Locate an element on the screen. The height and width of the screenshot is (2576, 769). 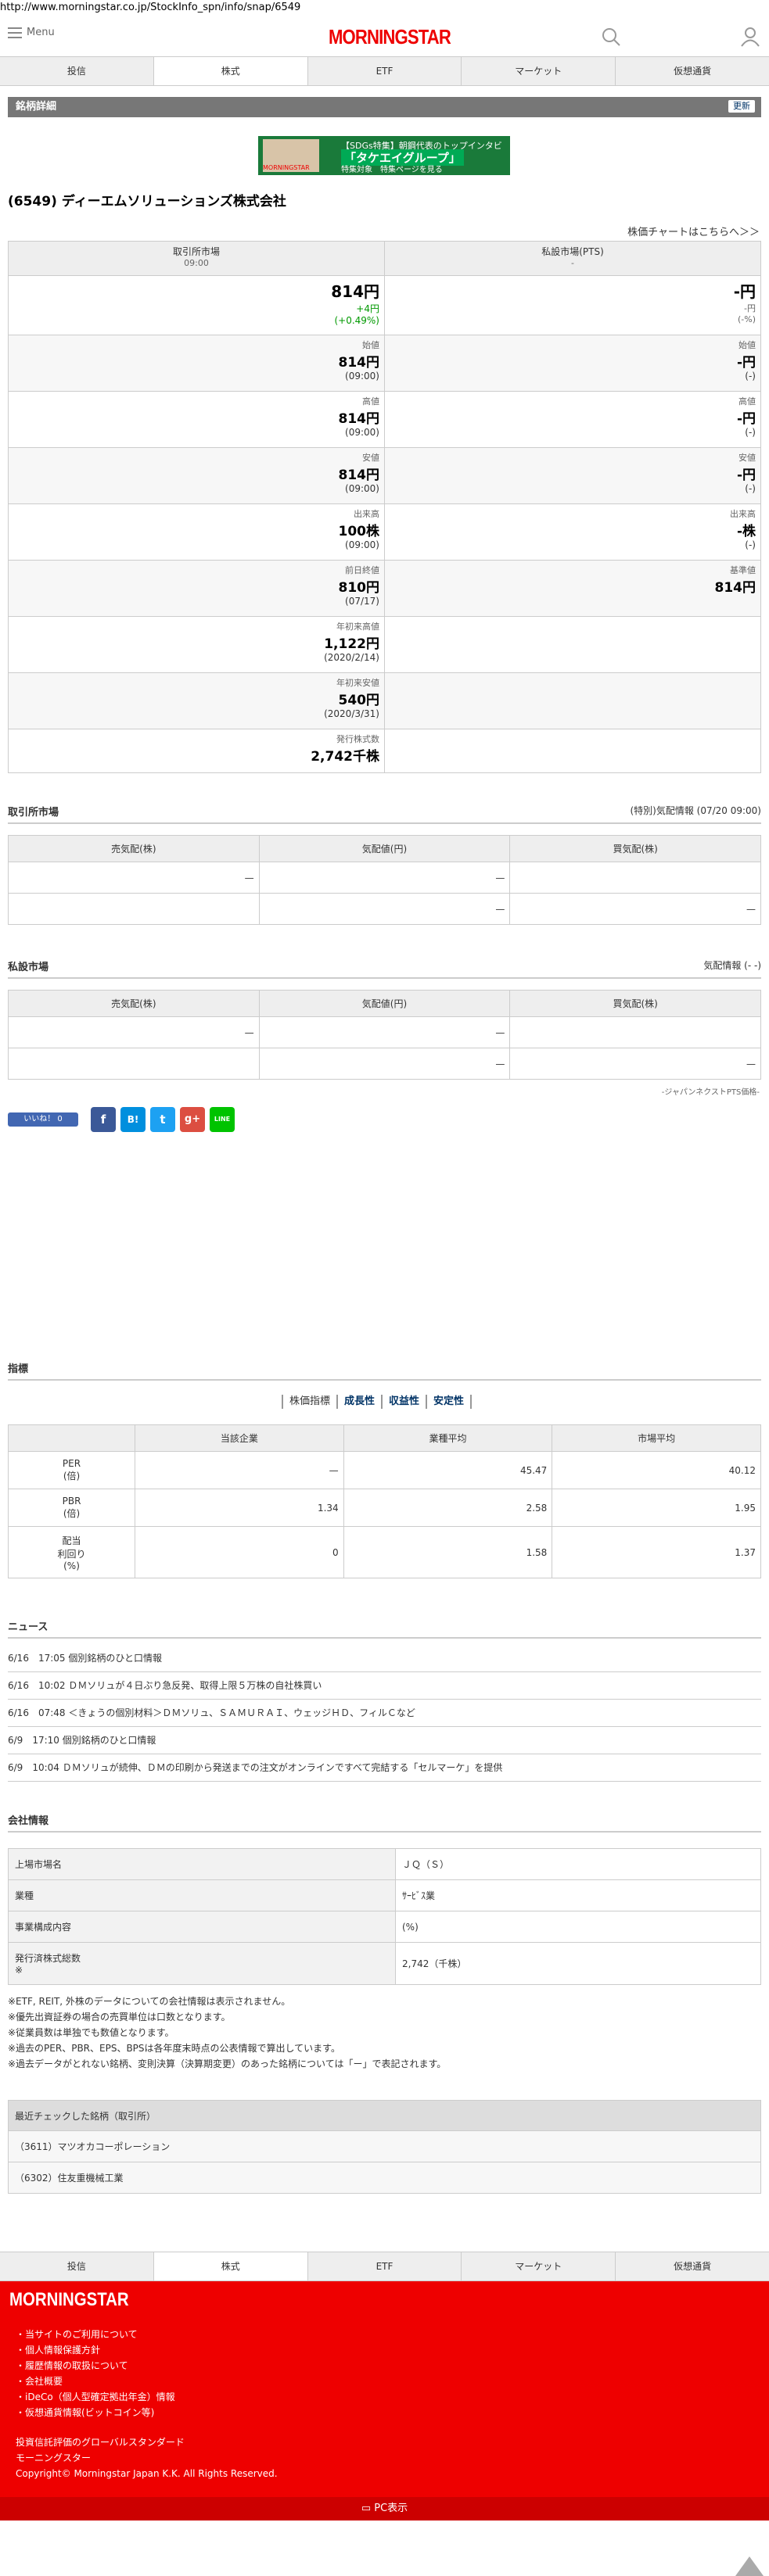
exchange-header: 取引所市場 09:00 is located at coordinates (196, 258).